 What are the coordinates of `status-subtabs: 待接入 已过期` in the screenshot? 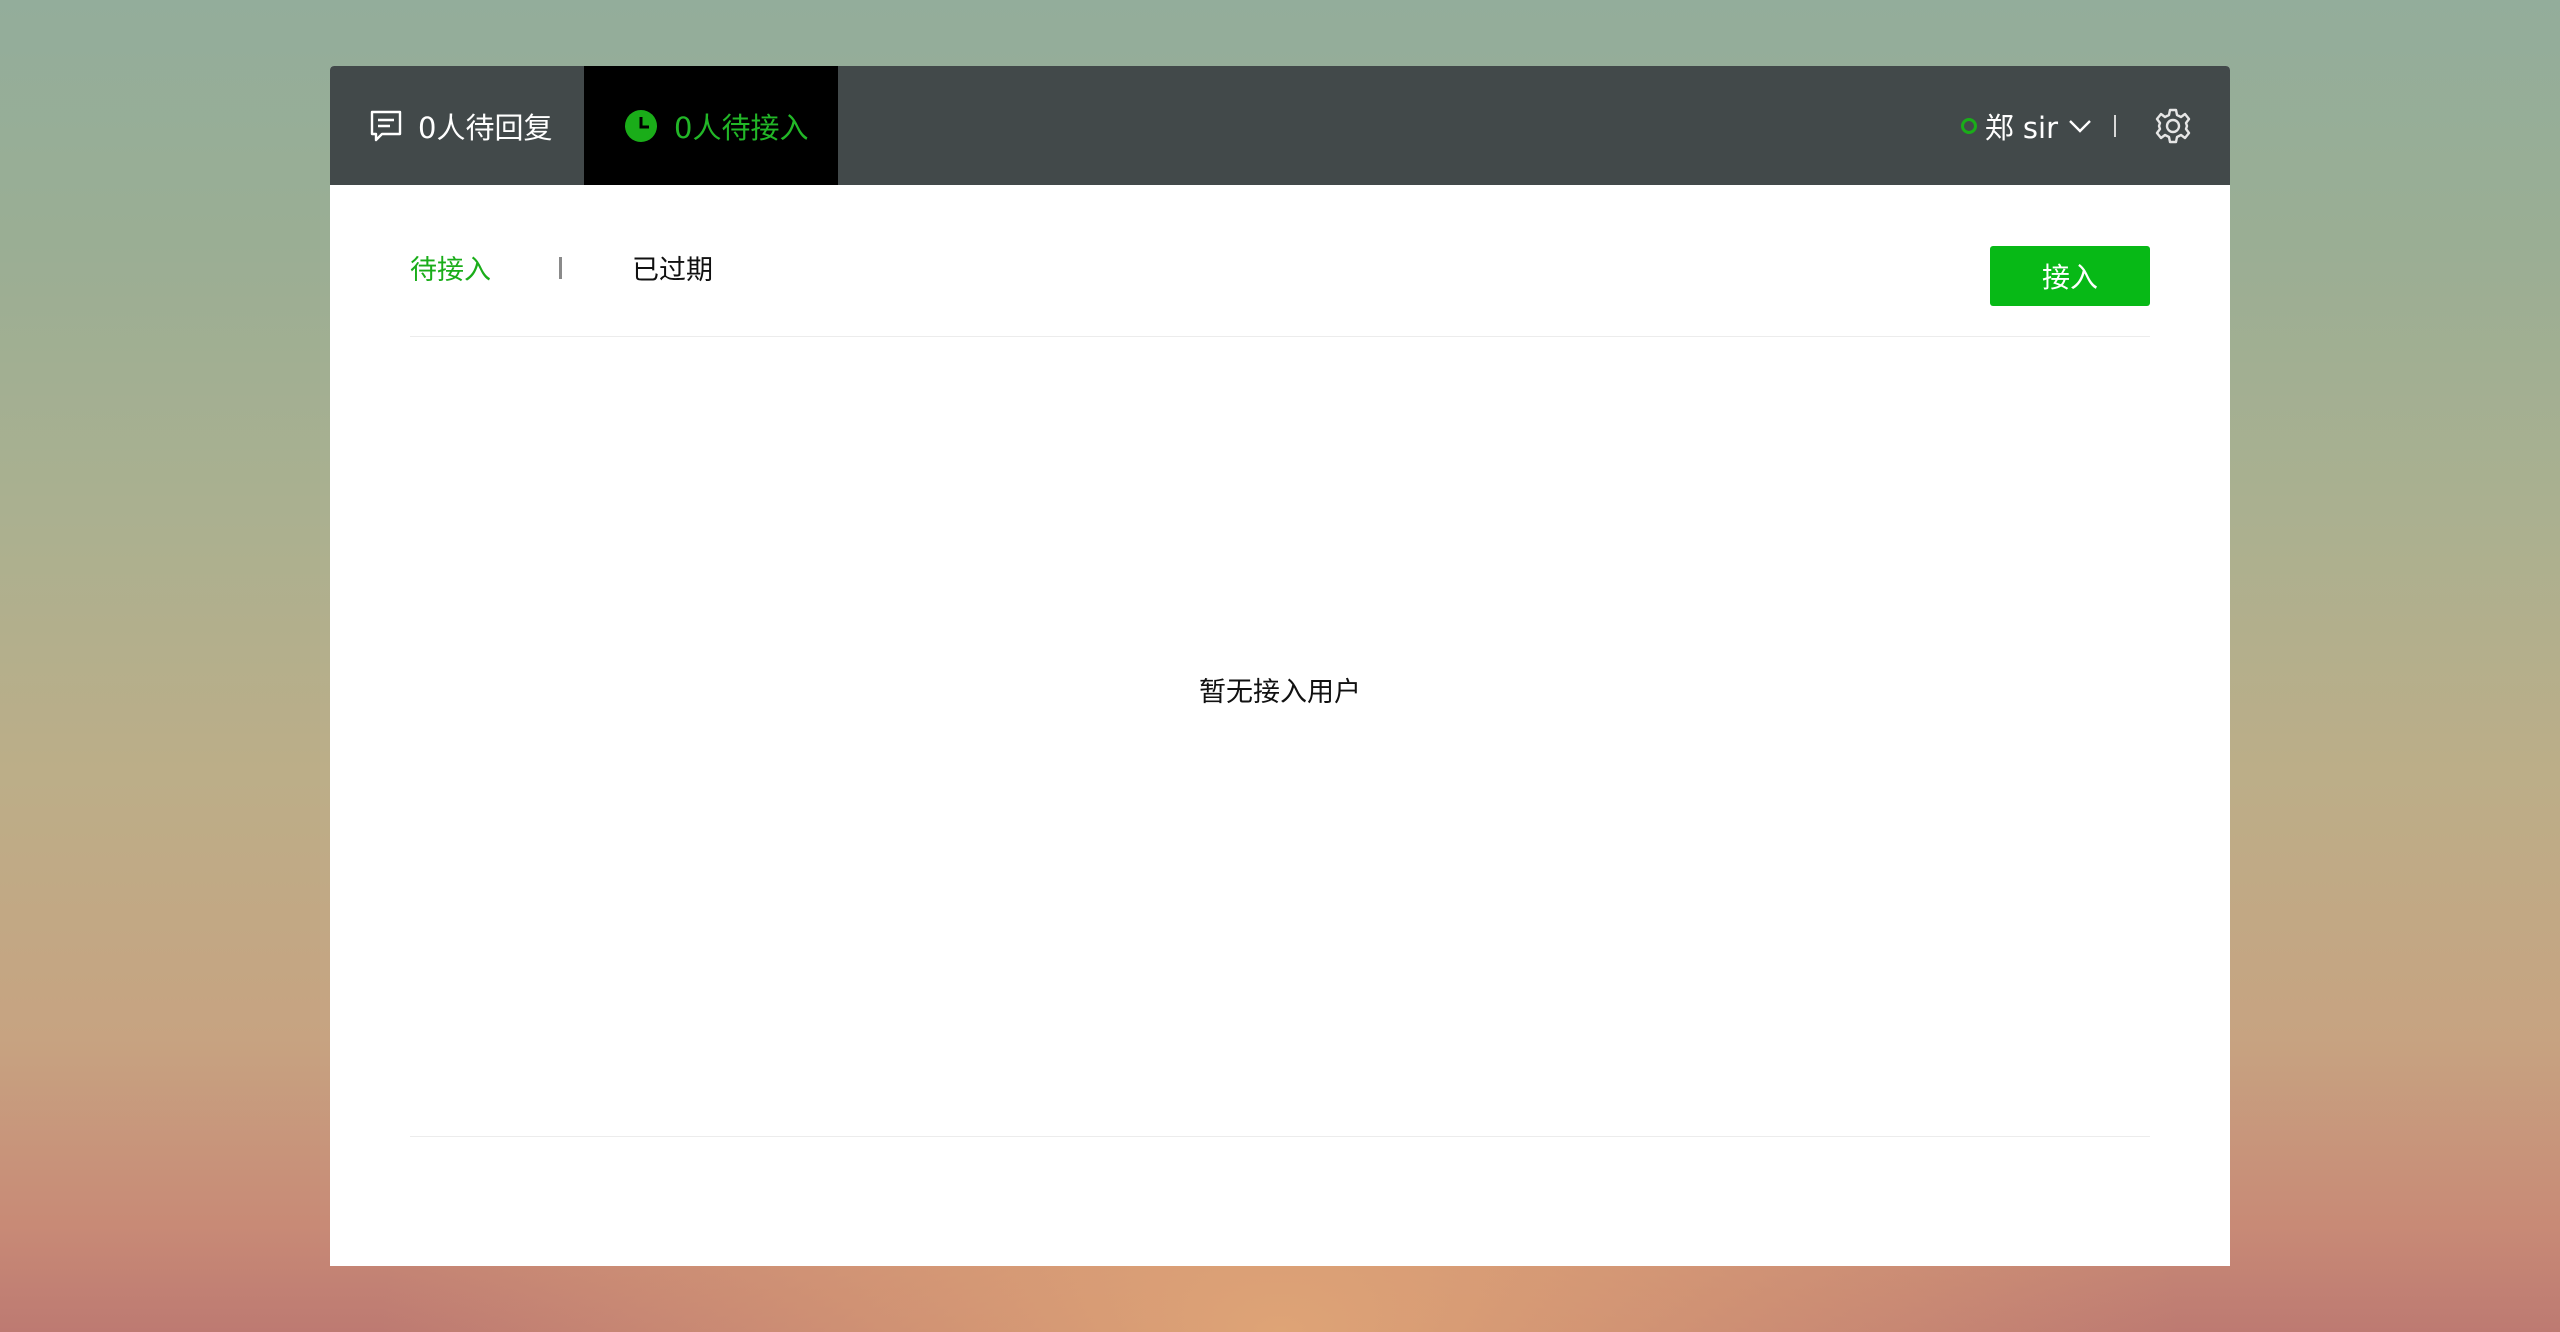 It's located at (561, 267).